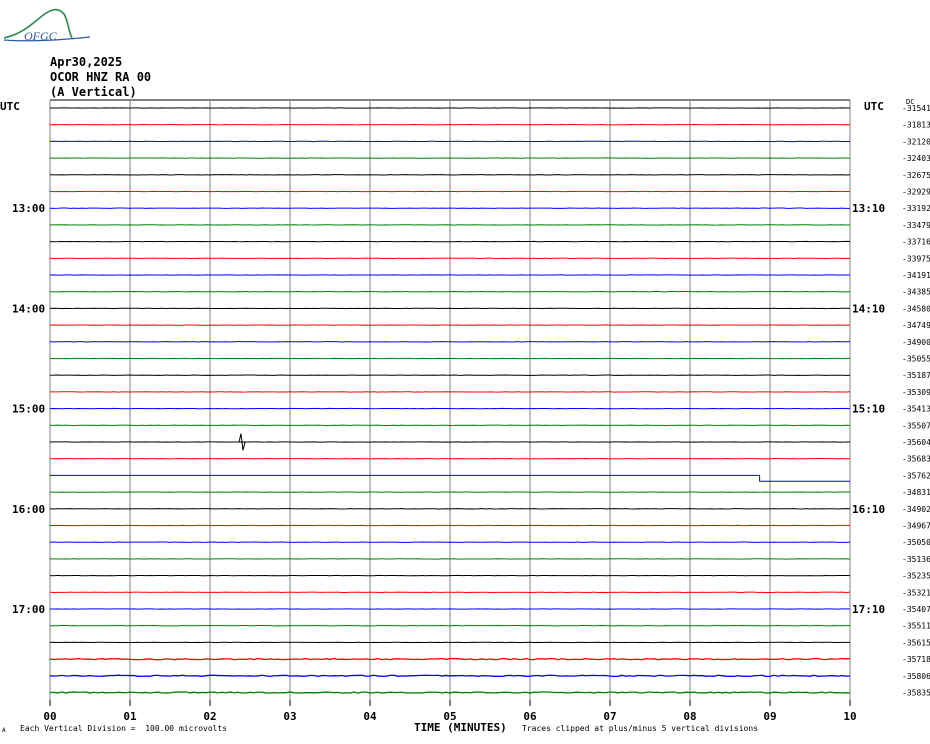 This screenshot has width=930, height=744. I want to click on dc-offset-label: -35762, so click(916, 475).